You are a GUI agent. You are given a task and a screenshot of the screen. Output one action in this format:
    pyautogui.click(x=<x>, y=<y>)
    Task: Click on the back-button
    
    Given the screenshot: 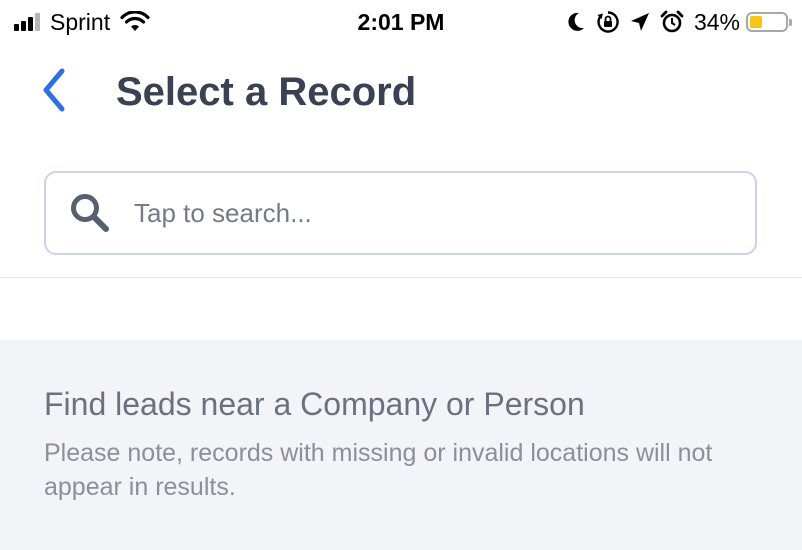 What is the action you would take?
    pyautogui.click(x=54, y=90)
    